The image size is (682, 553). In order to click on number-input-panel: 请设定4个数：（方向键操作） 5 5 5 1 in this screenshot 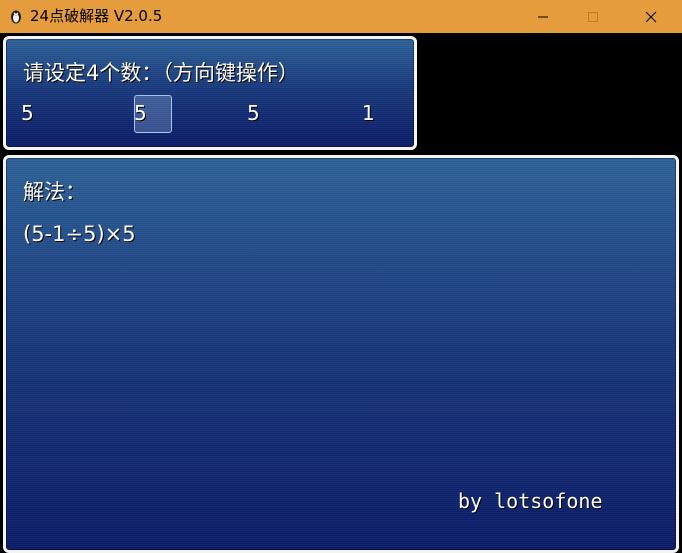, I will do `click(210, 93)`.